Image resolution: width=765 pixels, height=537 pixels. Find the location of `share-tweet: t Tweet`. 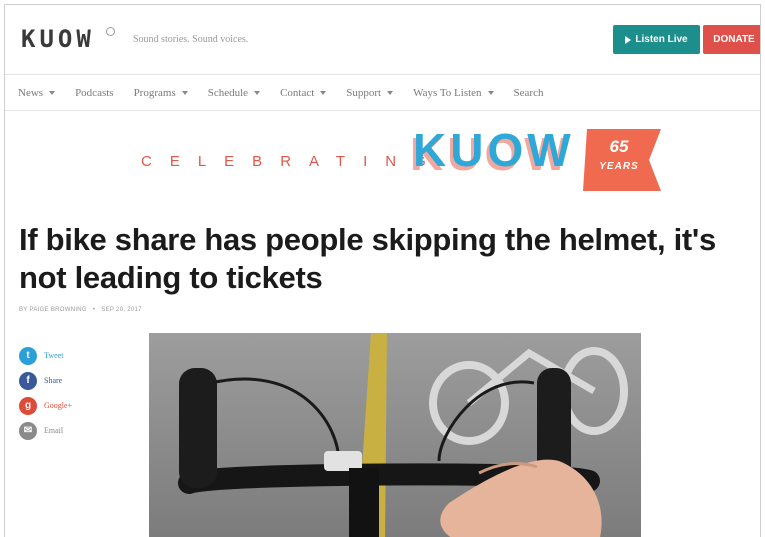

share-tweet: t Tweet is located at coordinates (45, 355).